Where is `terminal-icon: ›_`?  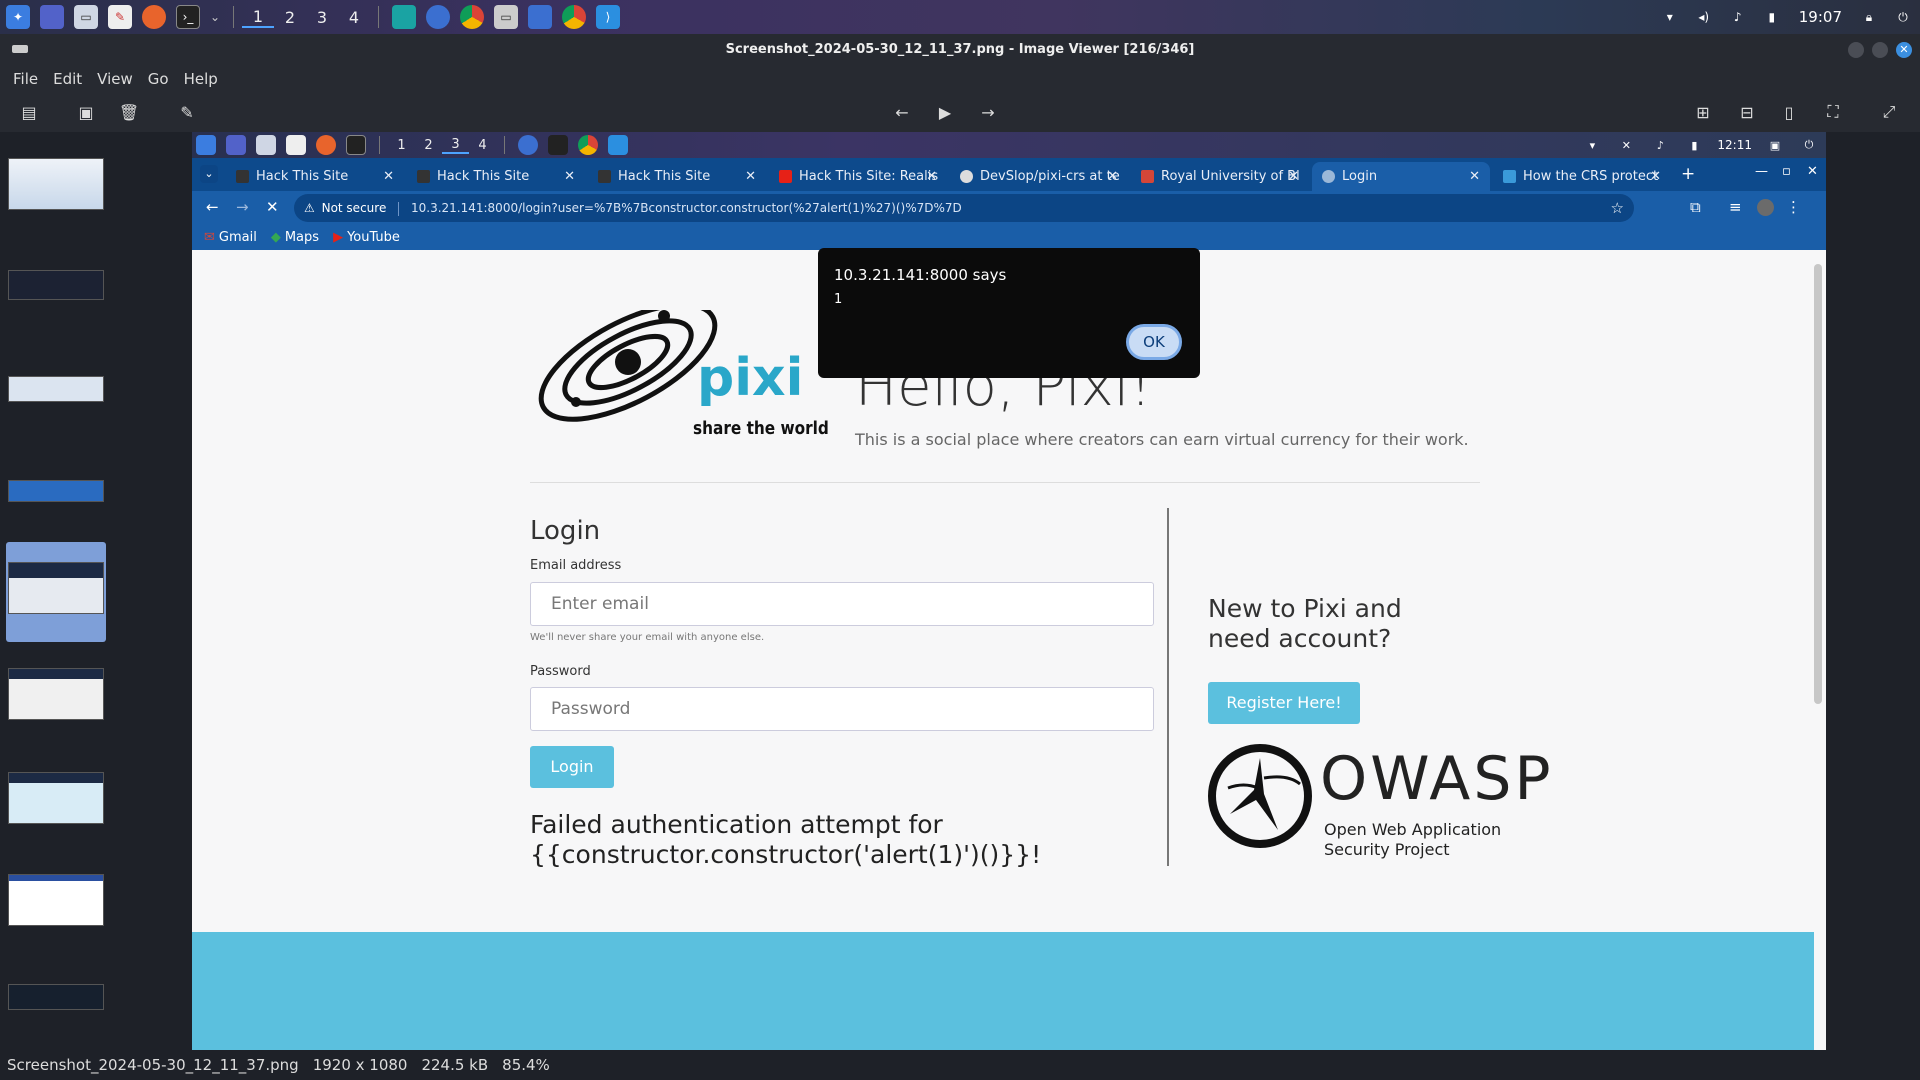
terminal-icon: ›_ is located at coordinates (188, 17).